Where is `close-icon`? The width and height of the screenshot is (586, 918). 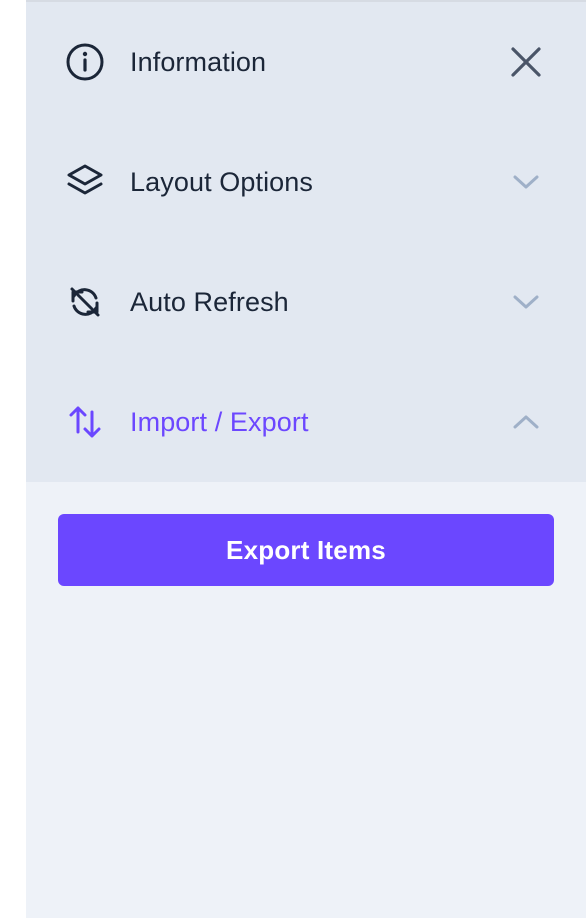
close-icon is located at coordinates (526, 62).